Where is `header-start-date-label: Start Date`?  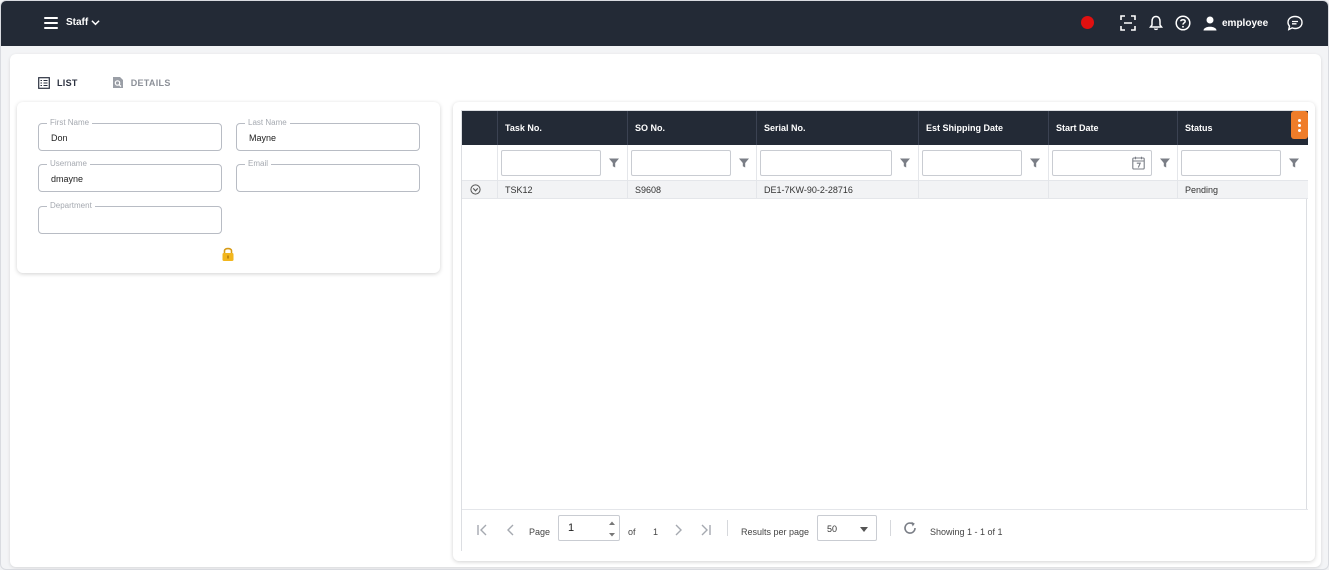
header-start-date-label: Start Date is located at coordinates (1077, 128).